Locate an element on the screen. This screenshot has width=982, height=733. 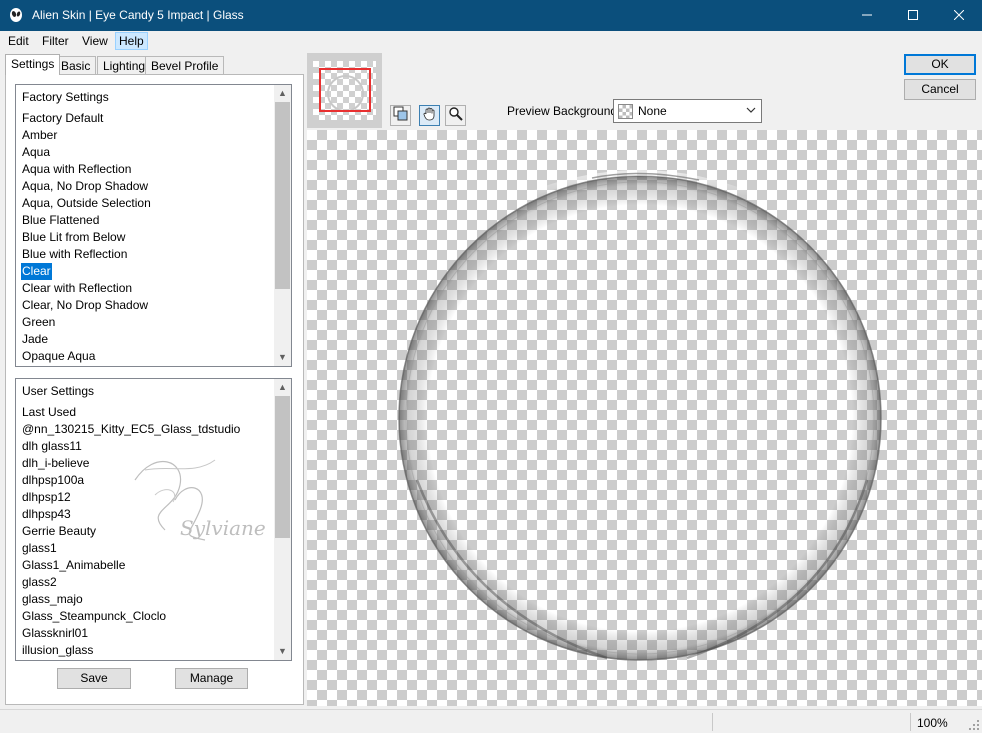
user-setting-item: glass_majo is located at coordinates (52, 599).